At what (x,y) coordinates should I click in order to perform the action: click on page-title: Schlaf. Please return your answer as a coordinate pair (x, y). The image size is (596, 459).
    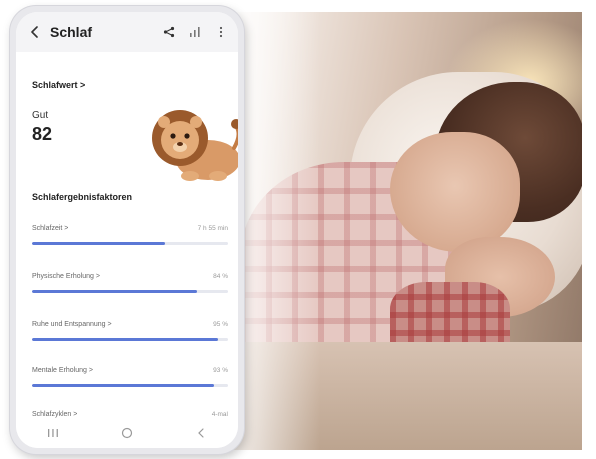
    Looking at the image, I should click on (71, 32).